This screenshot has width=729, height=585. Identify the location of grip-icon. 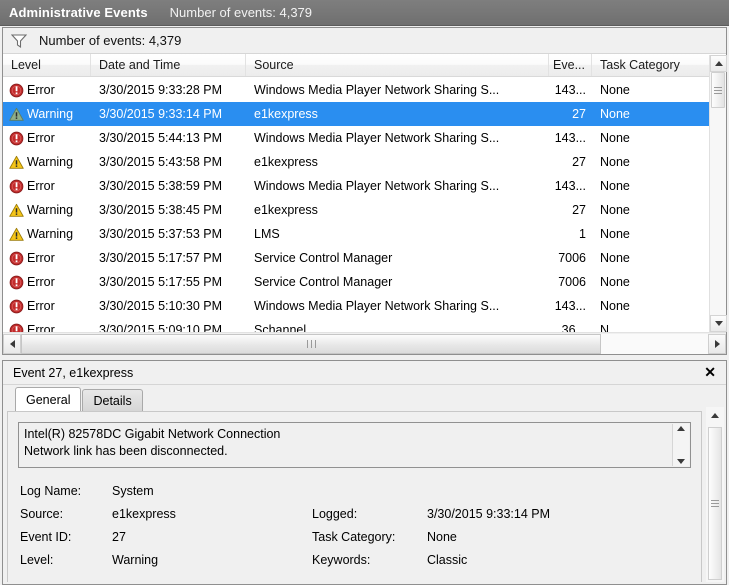
(718, 90).